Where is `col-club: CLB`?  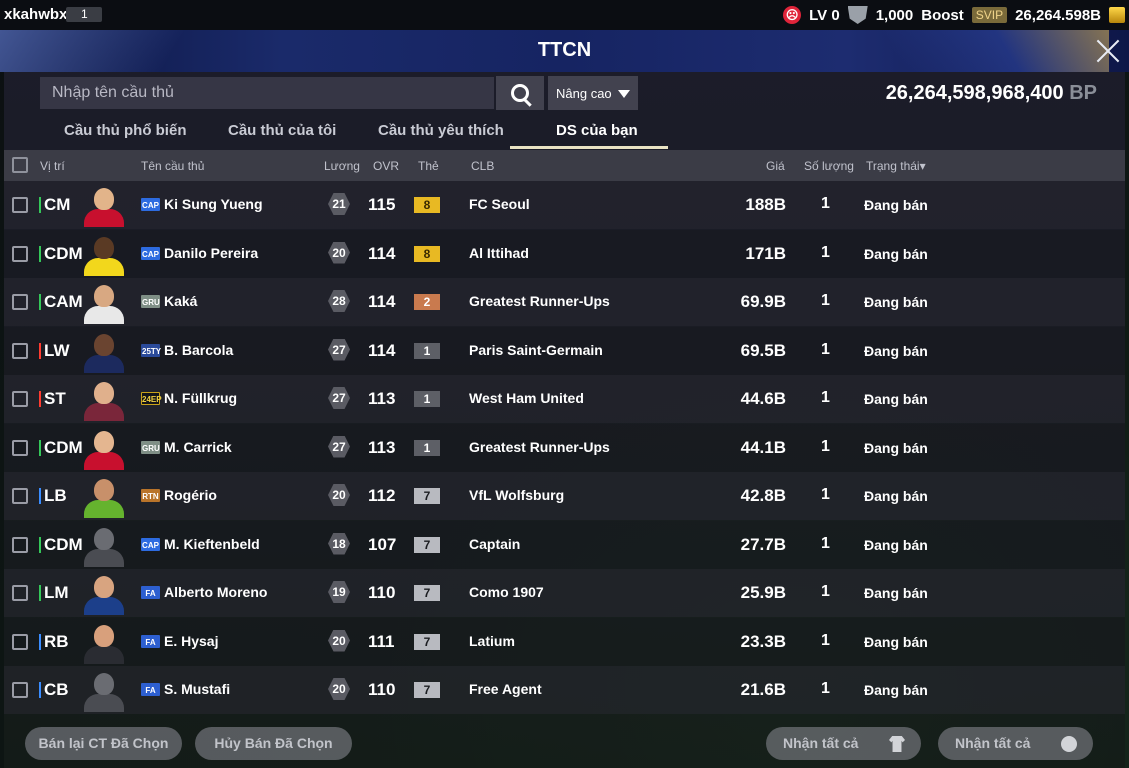 col-club: CLB is located at coordinates (482, 166).